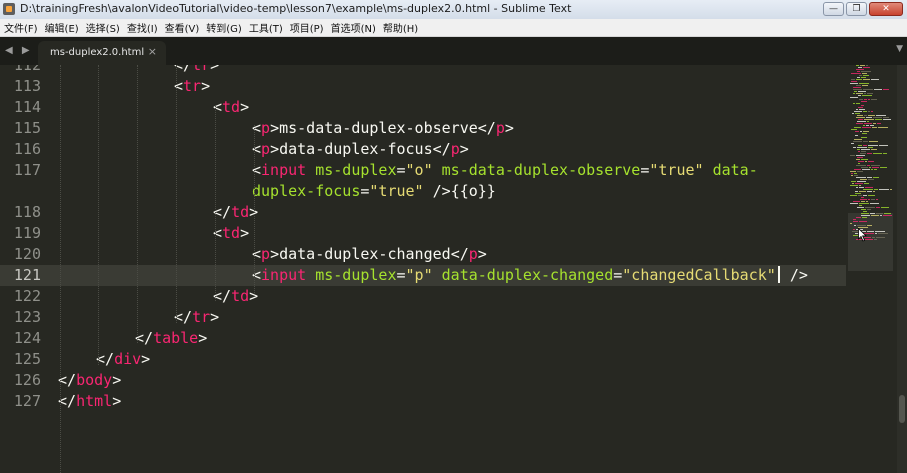  I want to click on tab-close-icon: ×, so click(152, 51).